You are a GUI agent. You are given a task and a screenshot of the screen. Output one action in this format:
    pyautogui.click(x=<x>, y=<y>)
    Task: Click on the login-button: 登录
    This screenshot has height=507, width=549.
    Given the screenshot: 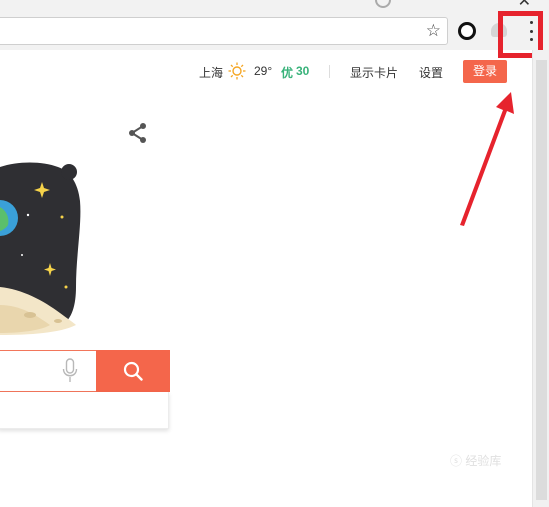 What is the action you would take?
    pyautogui.click(x=485, y=71)
    